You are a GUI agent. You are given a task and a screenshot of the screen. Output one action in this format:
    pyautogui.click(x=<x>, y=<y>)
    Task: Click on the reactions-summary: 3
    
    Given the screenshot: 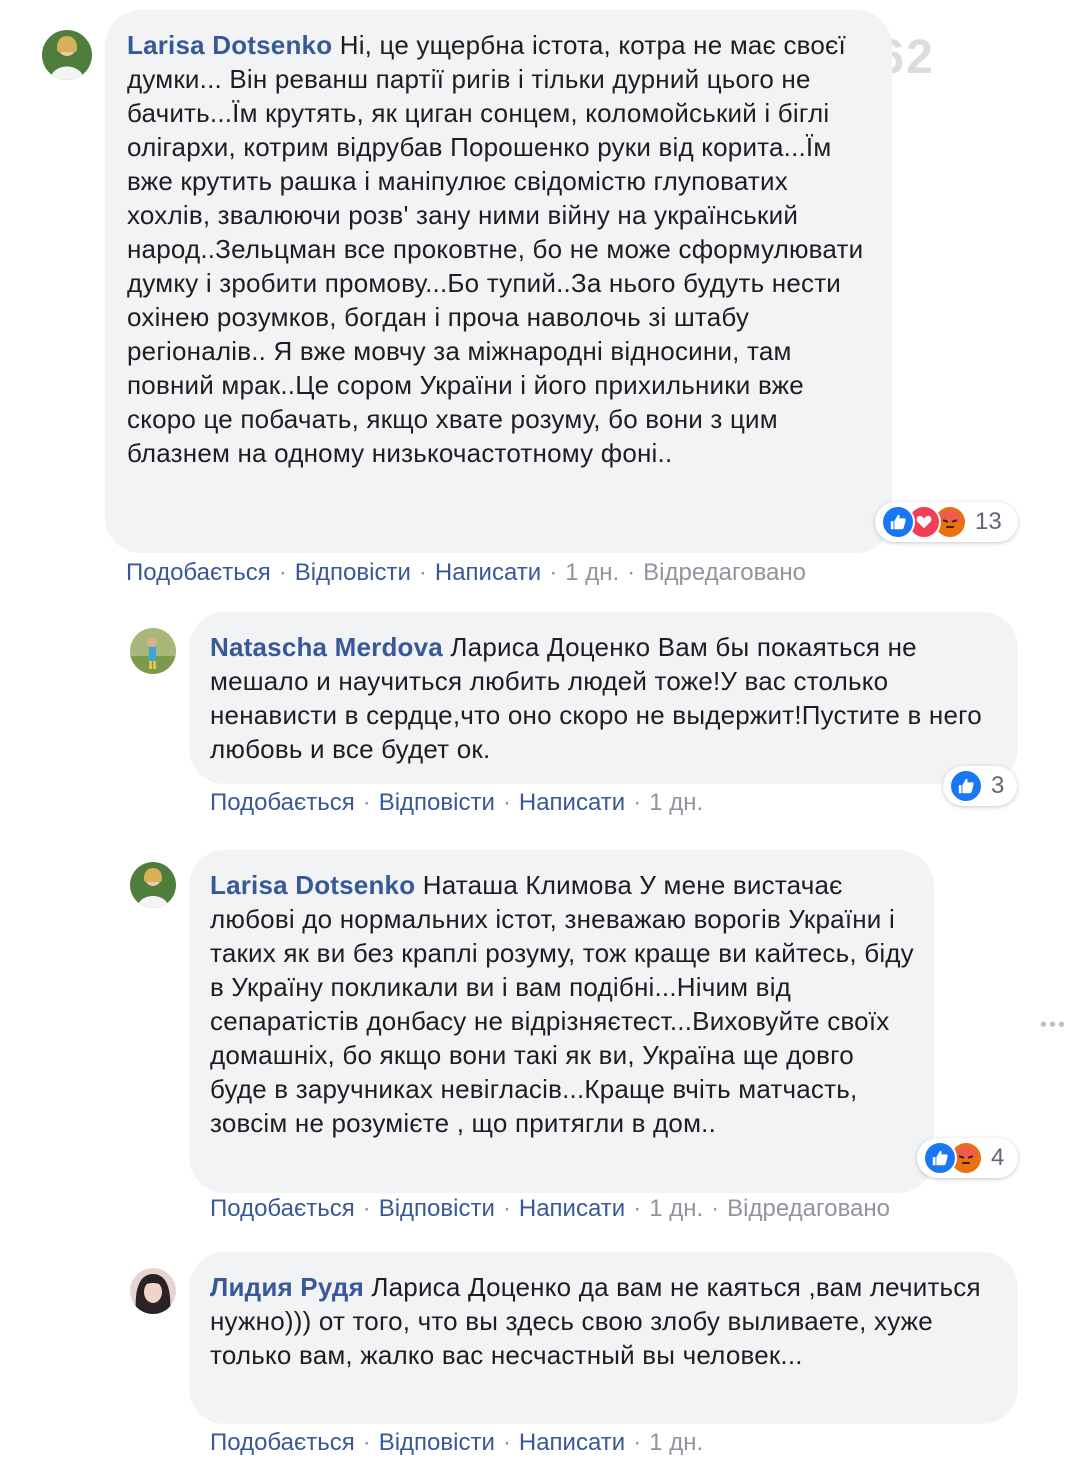 What is the action you would take?
    pyautogui.click(x=980, y=786)
    